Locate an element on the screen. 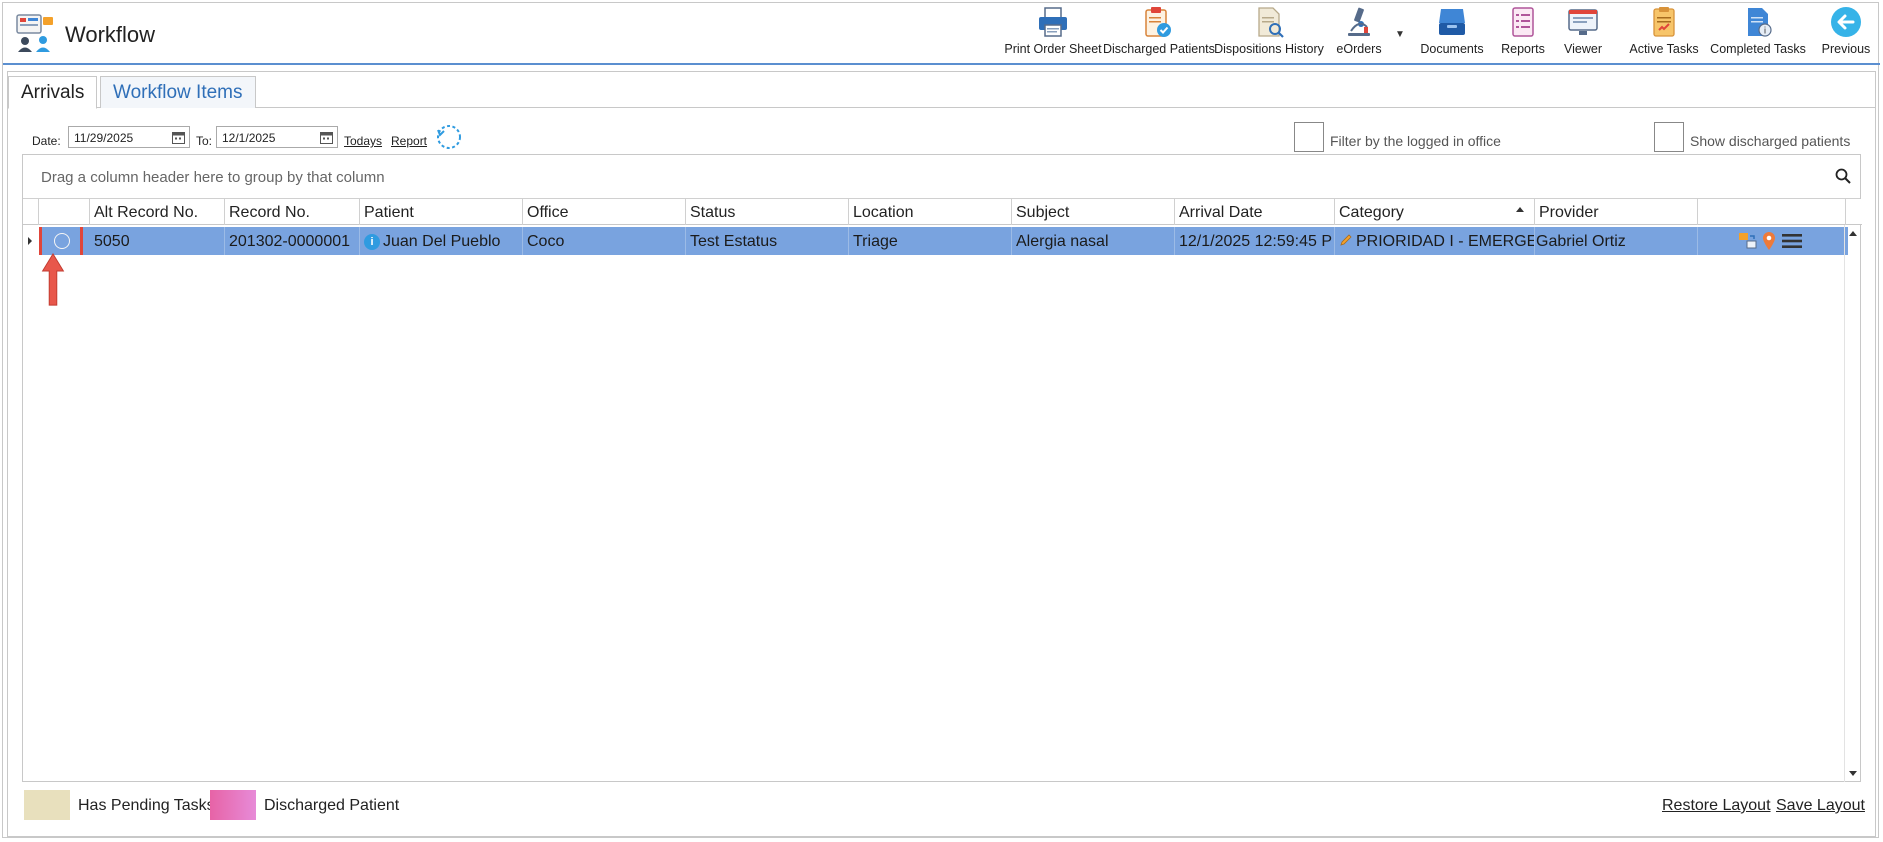 Image resolution: width=1883 pixels, height=842 pixels. row-select-cell is located at coordinates (64, 241).